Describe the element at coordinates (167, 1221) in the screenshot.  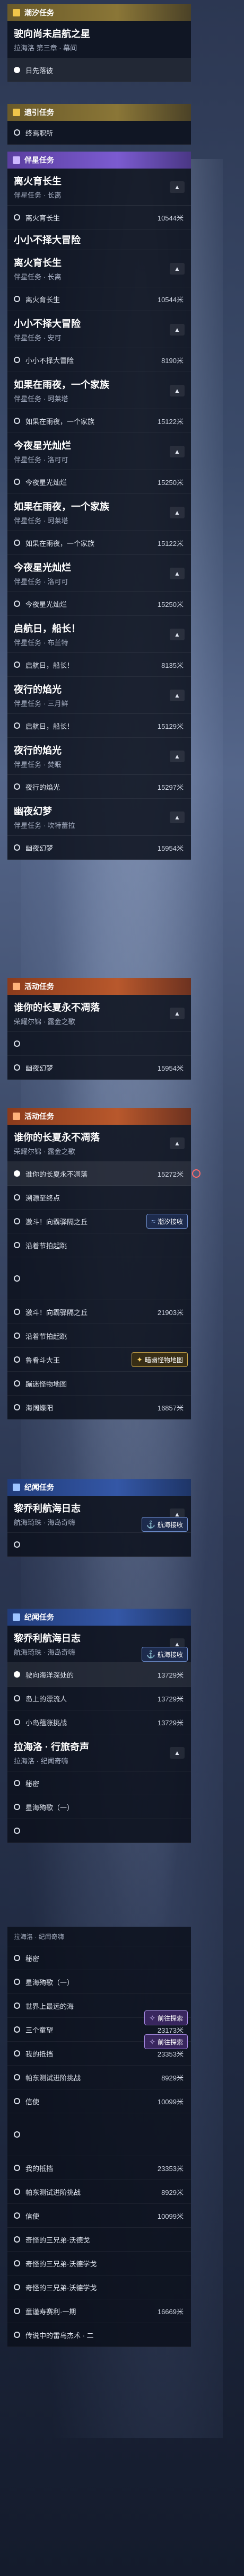
I see `tide-receive-badge: ≈ 潮汐接收` at that location.